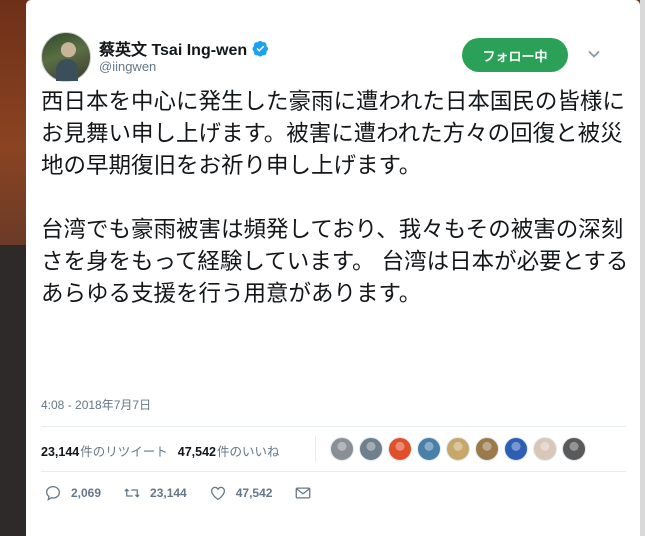 This screenshot has width=645, height=536. I want to click on like-button: 47,542, so click(241, 493).